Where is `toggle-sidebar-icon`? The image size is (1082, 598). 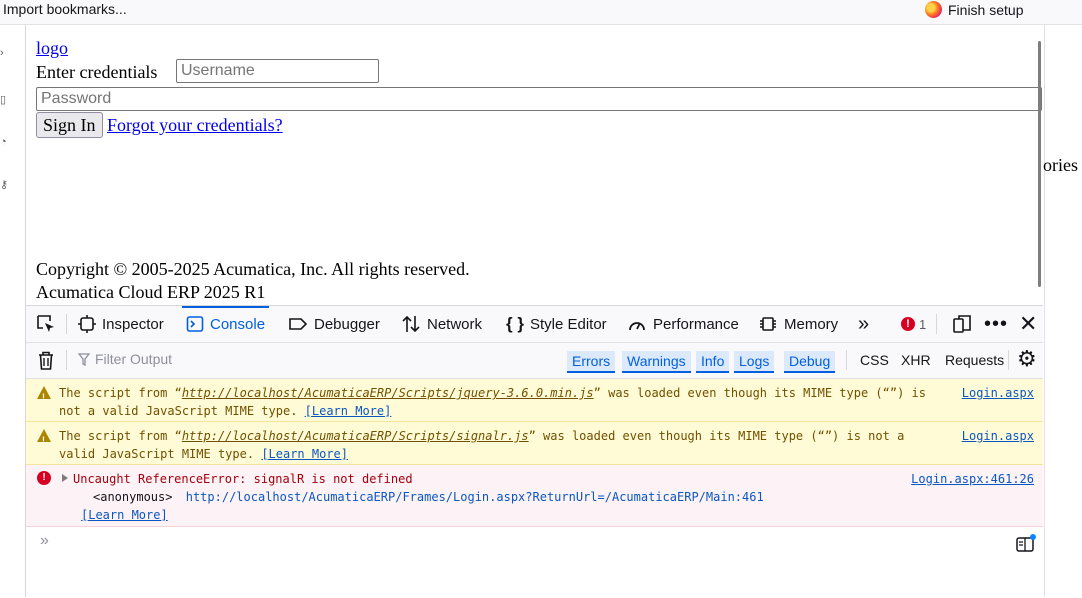
toggle-sidebar-icon is located at coordinates (1026, 543).